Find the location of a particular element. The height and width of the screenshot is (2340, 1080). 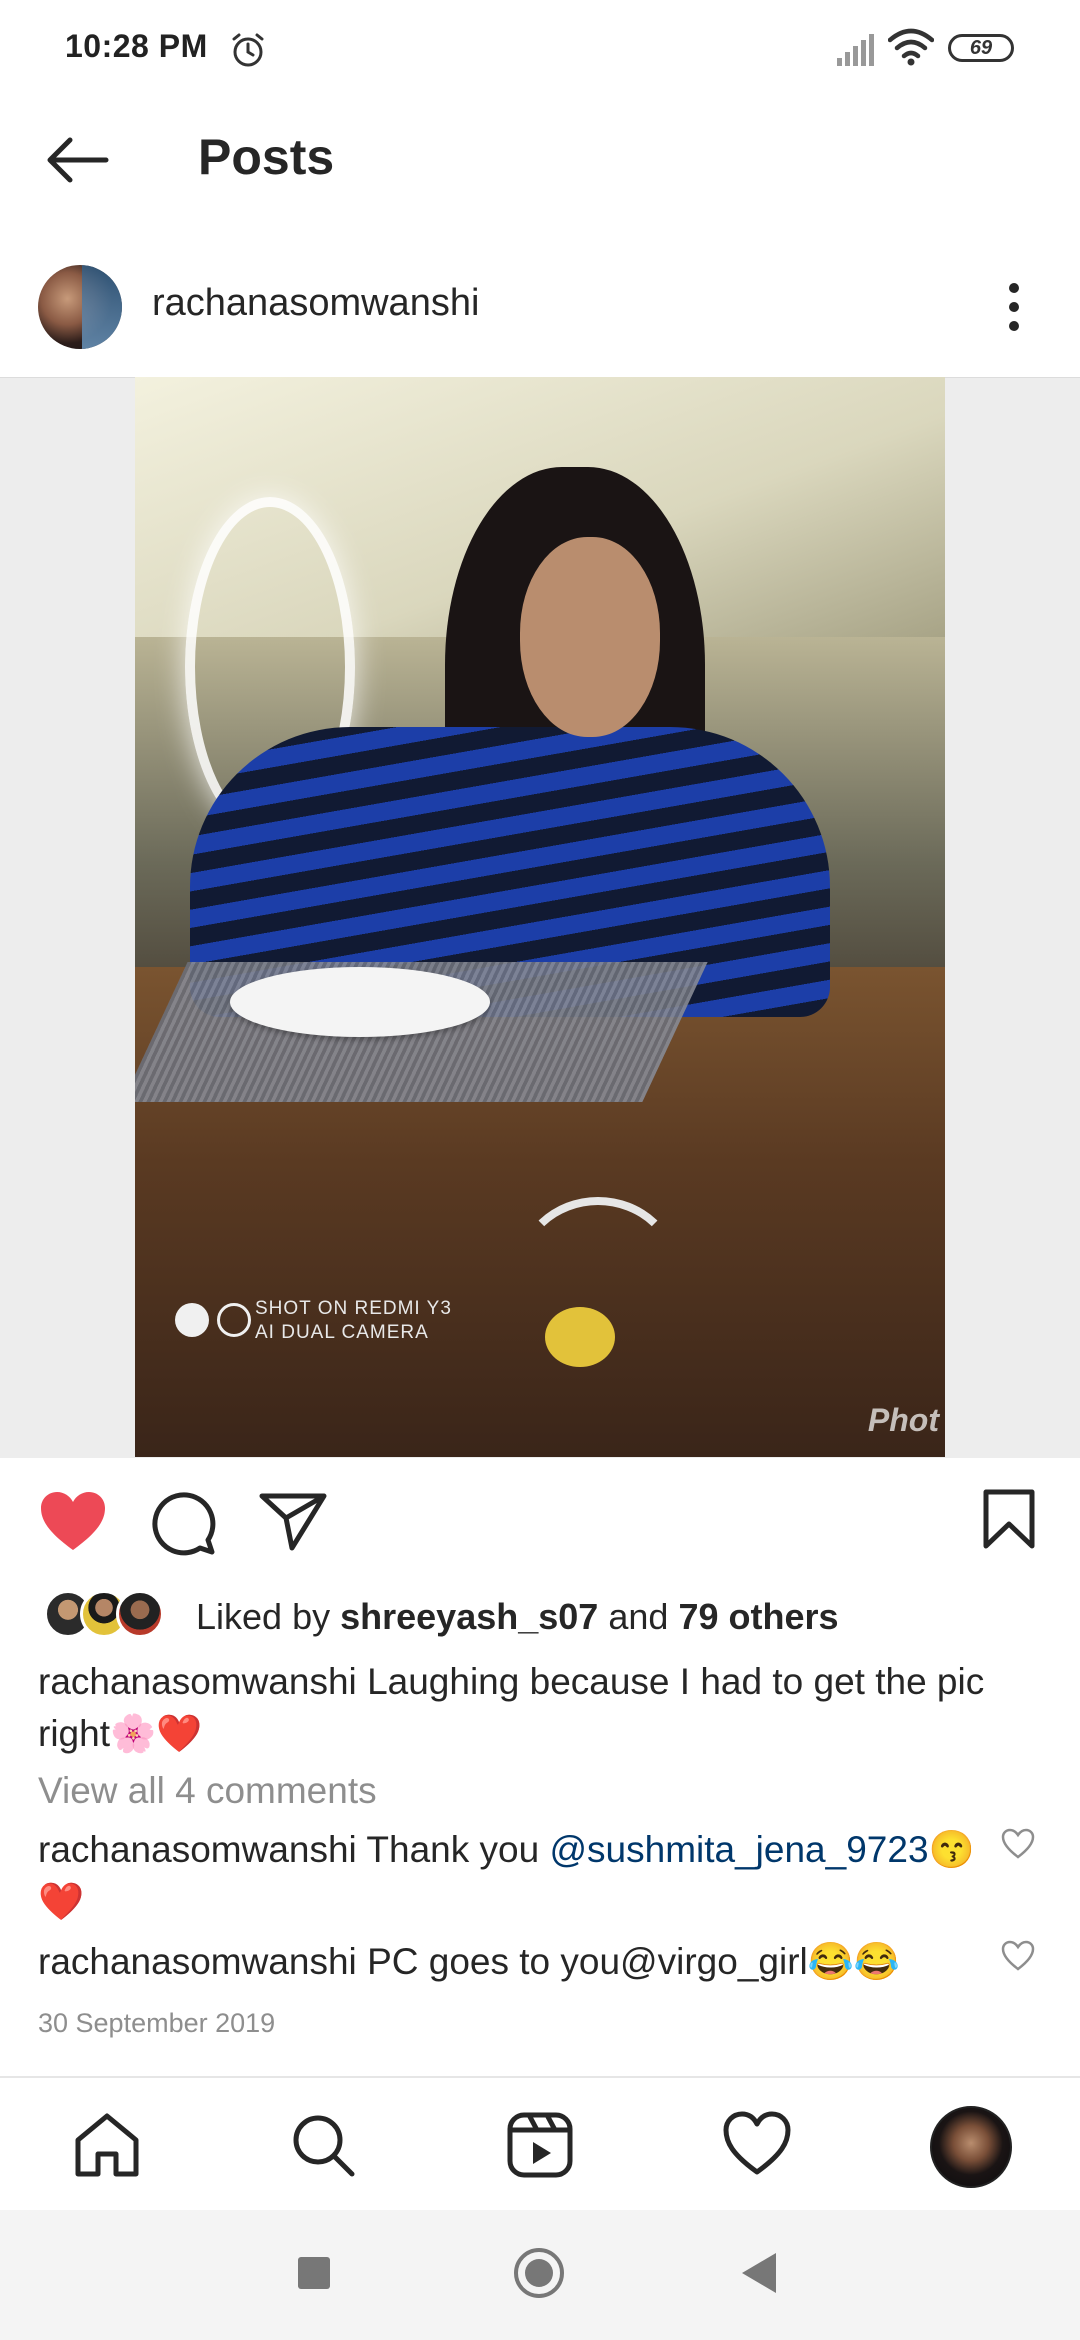

recents-square-icon is located at coordinates (314, 2273).